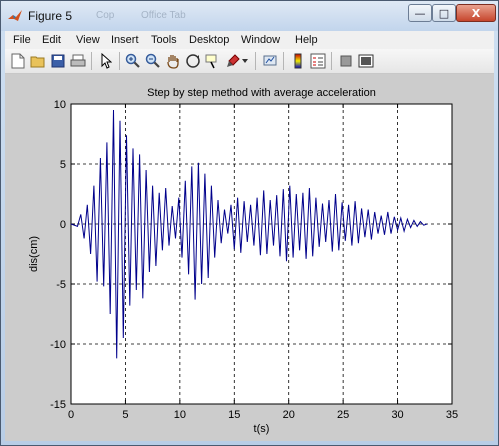  Describe the element at coordinates (78, 61) in the screenshot. I see `print-icon` at that location.